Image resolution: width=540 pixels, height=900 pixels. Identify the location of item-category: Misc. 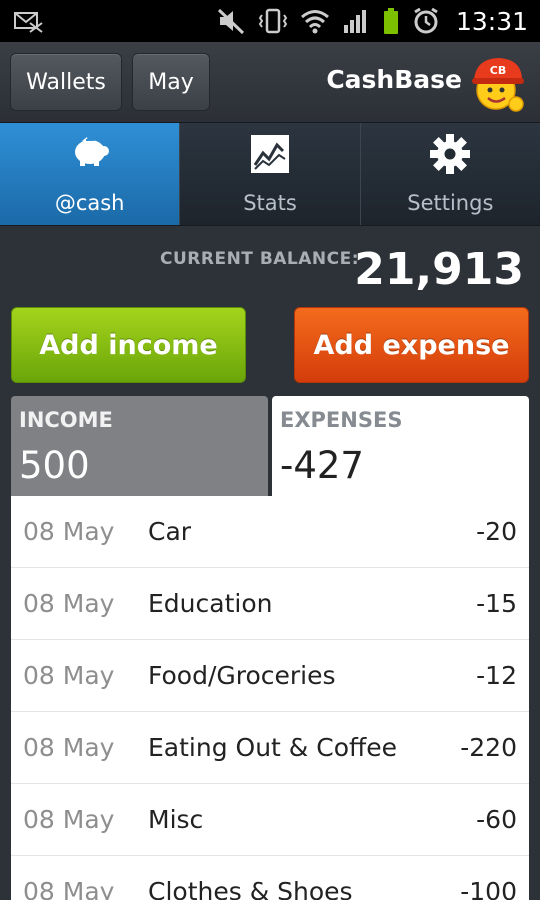
(176, 819).